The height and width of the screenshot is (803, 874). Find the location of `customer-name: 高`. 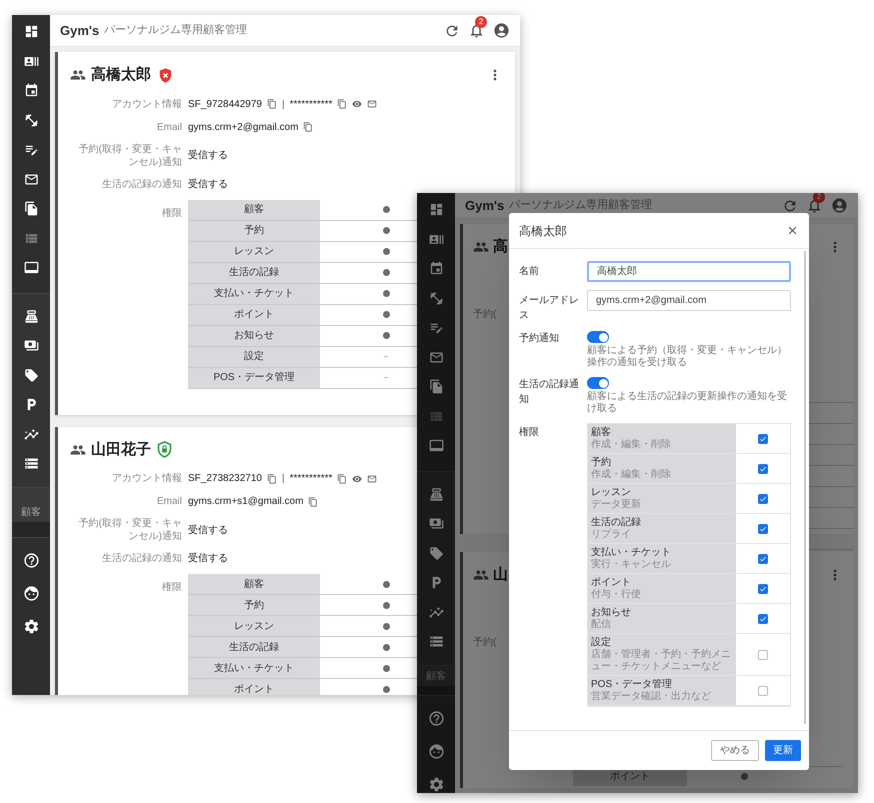

customer-name: 高 is located at coordinates (500, 247).